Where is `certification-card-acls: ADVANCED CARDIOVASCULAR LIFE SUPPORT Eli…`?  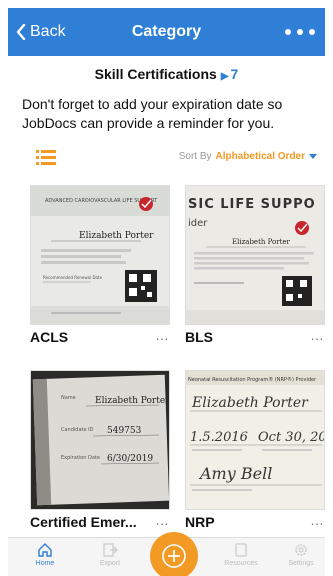 certification-card-acls: ADVANCED CARDIOVASCULAR LIFE SUPPORT Eli… is located at coordinates (100, 265).